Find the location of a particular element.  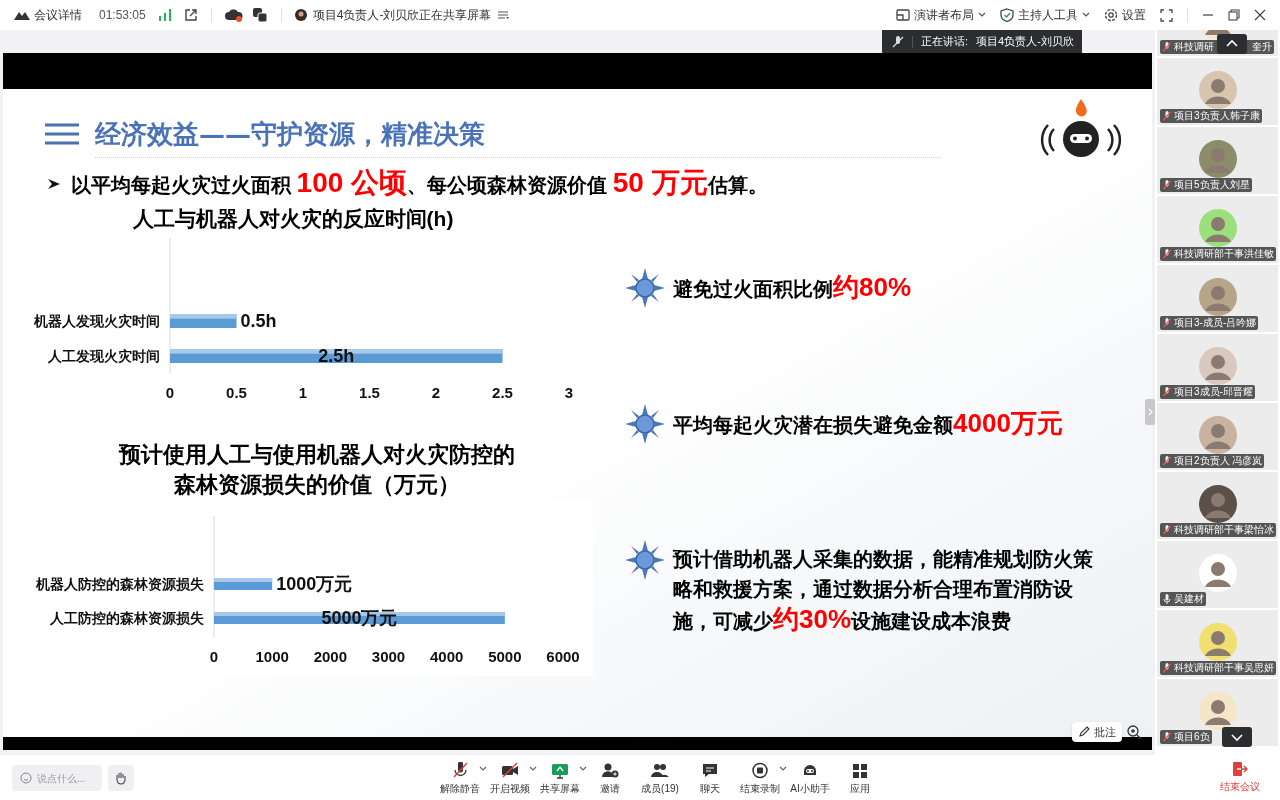

toolbar-button: 演讲者布局 is located at coordinates (941, 15).